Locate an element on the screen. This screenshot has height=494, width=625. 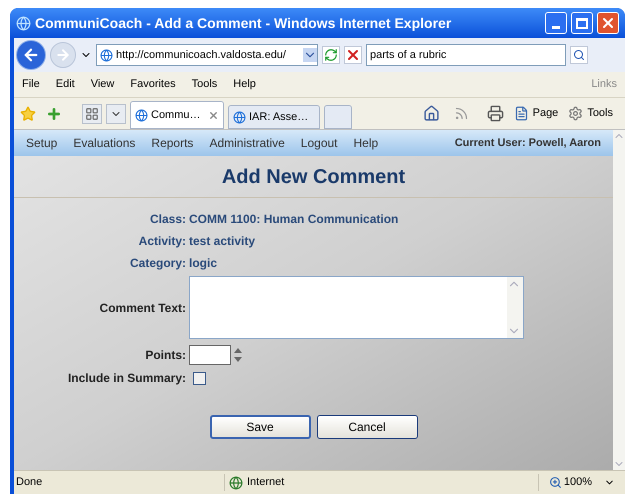
tab-list-icon is located at coordinates (116, 114).